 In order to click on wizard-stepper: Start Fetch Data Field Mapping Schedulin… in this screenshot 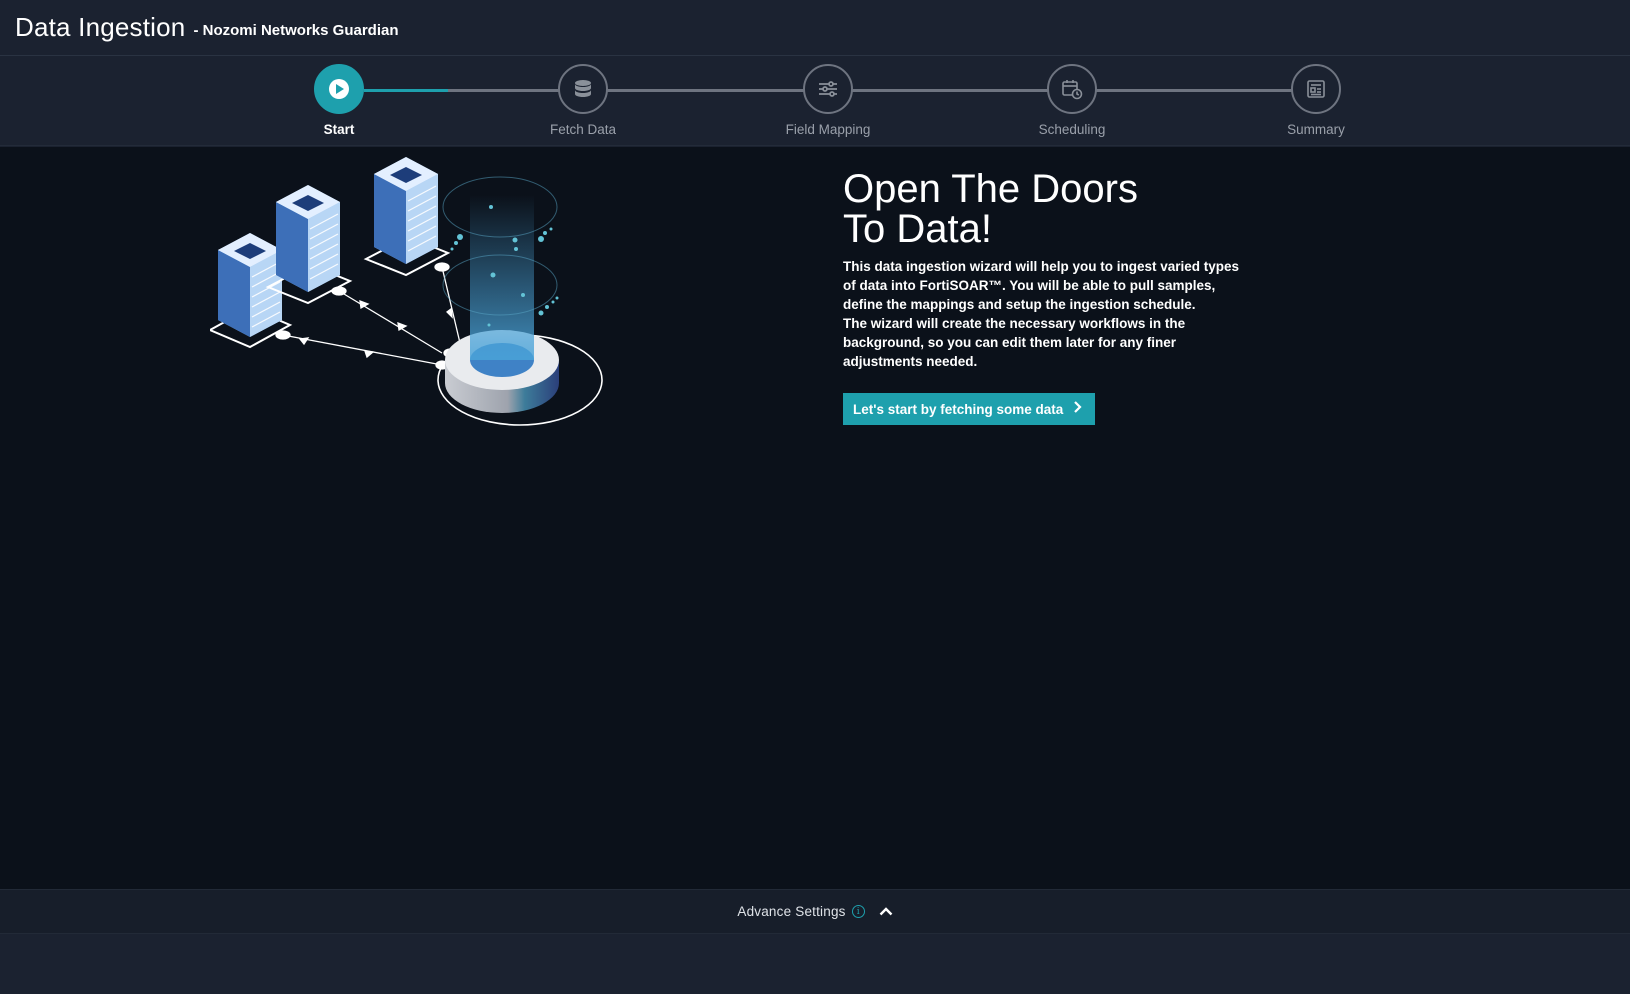, I will do `click(815, 101)`.